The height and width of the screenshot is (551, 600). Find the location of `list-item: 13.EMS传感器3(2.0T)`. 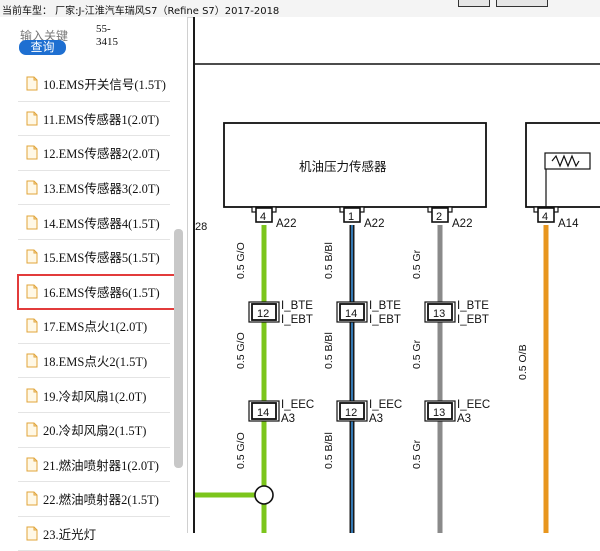

list-item: 13.EMS传感器3(2.0T) is located at coordinates (94, 188).